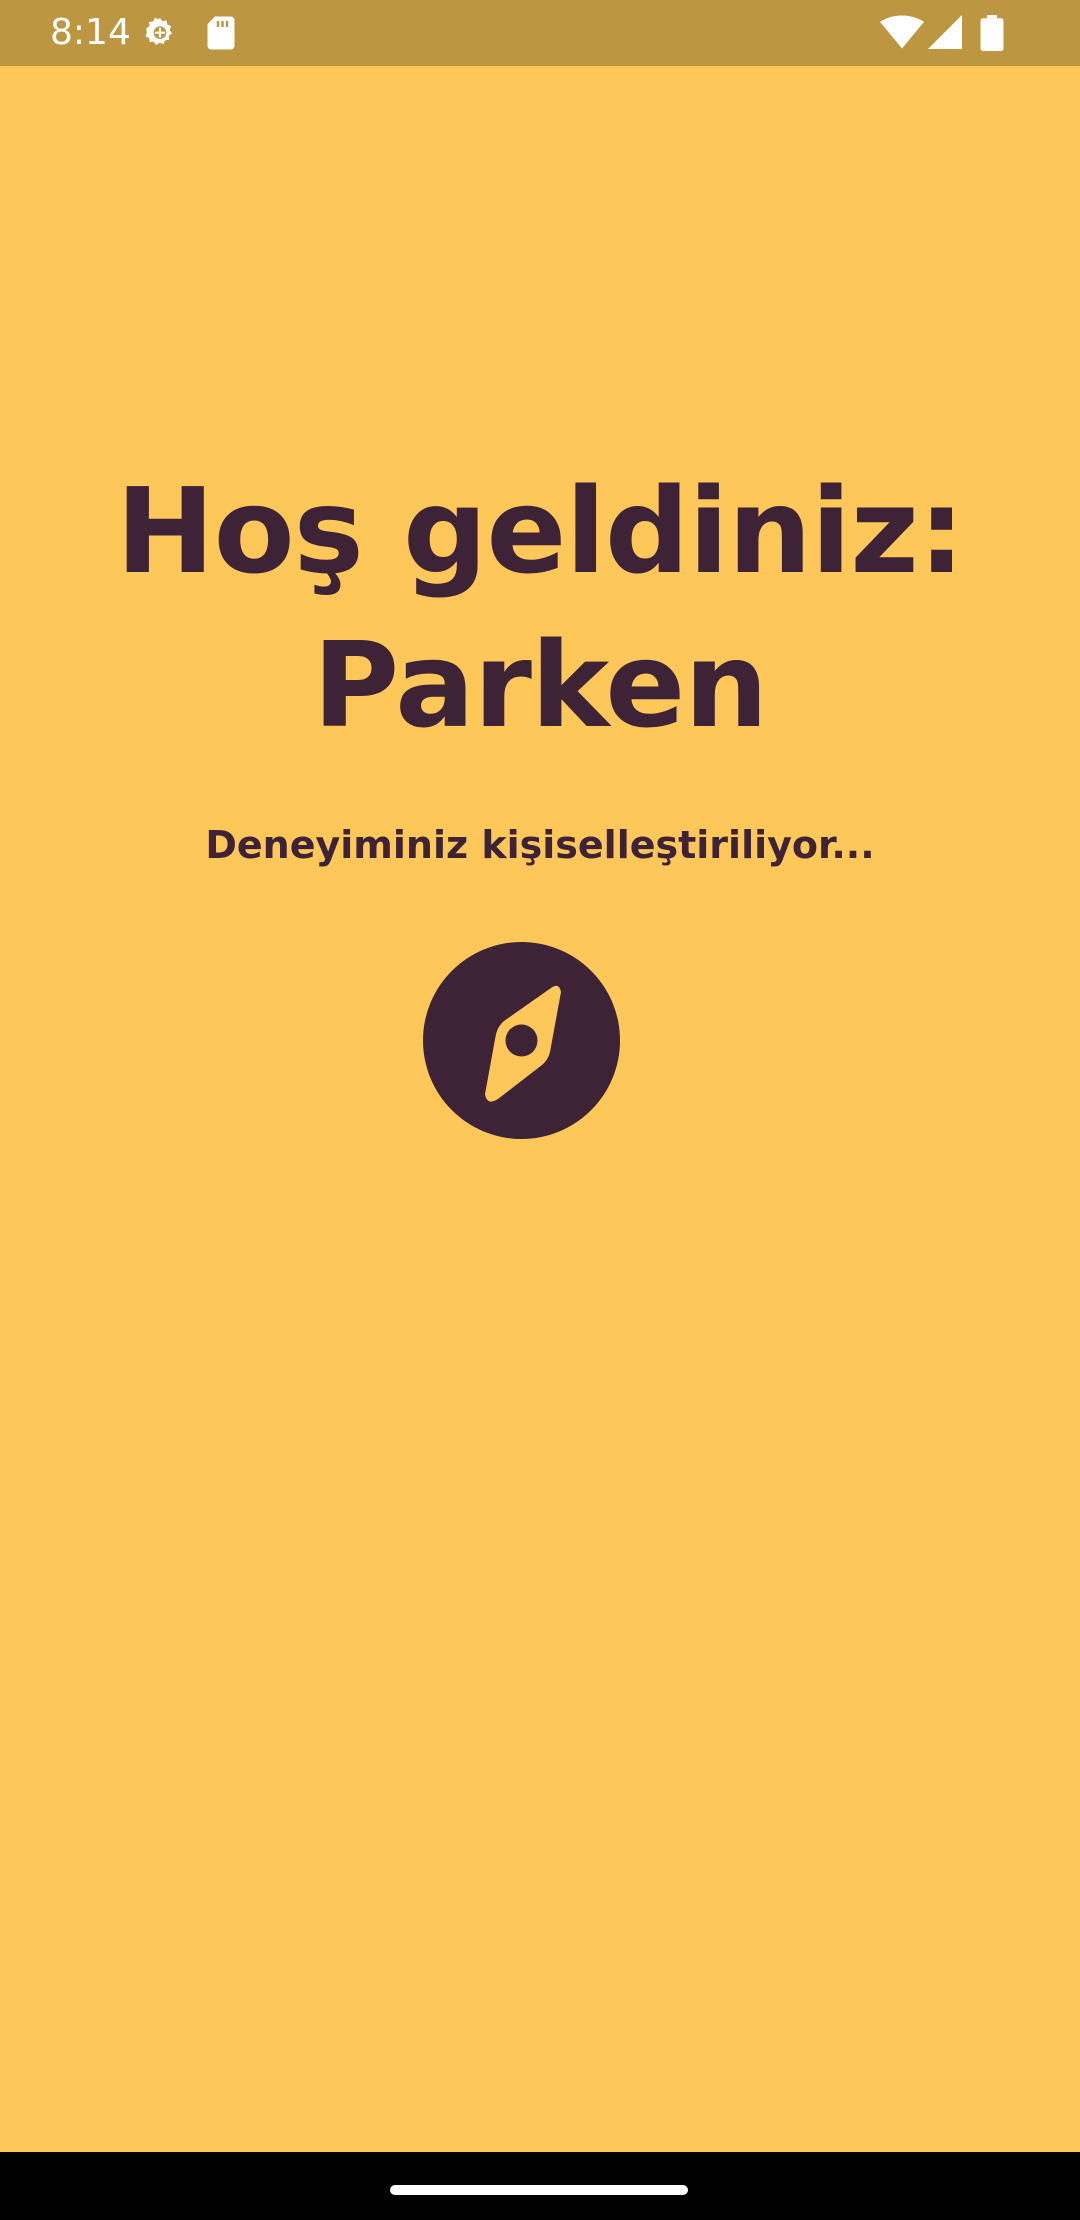  I want to click on navigation-bar, so click(540, 2186).